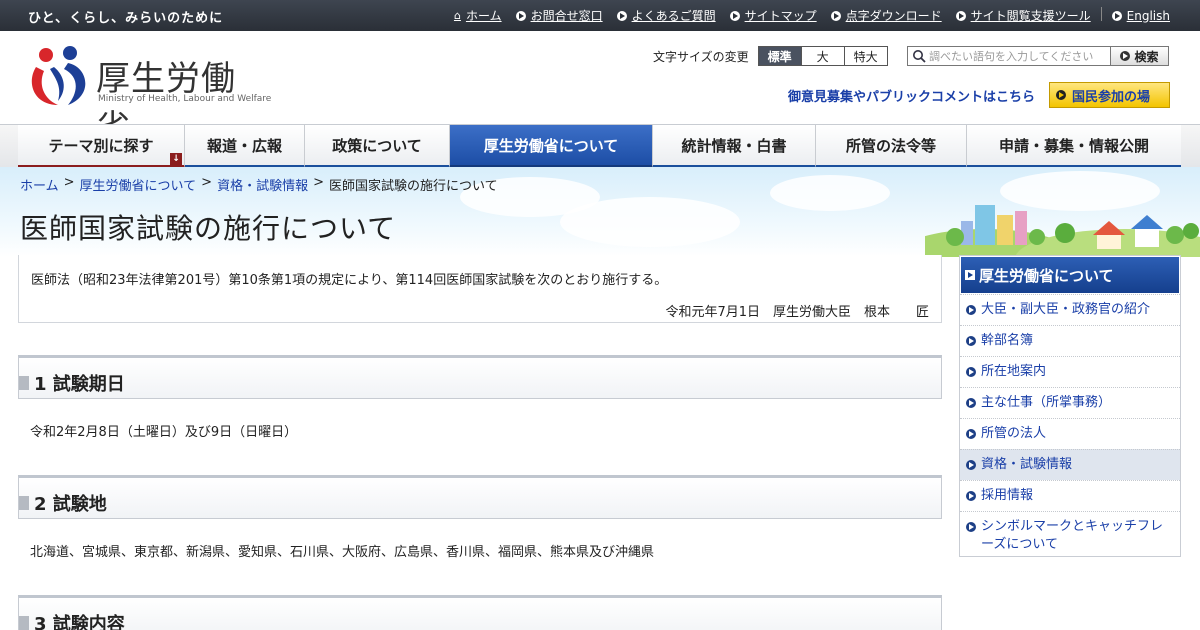  Describe the element at coordinates (891, 146) in the screenshot. I see `nav-item-laws: 所管の法令等` at that location.